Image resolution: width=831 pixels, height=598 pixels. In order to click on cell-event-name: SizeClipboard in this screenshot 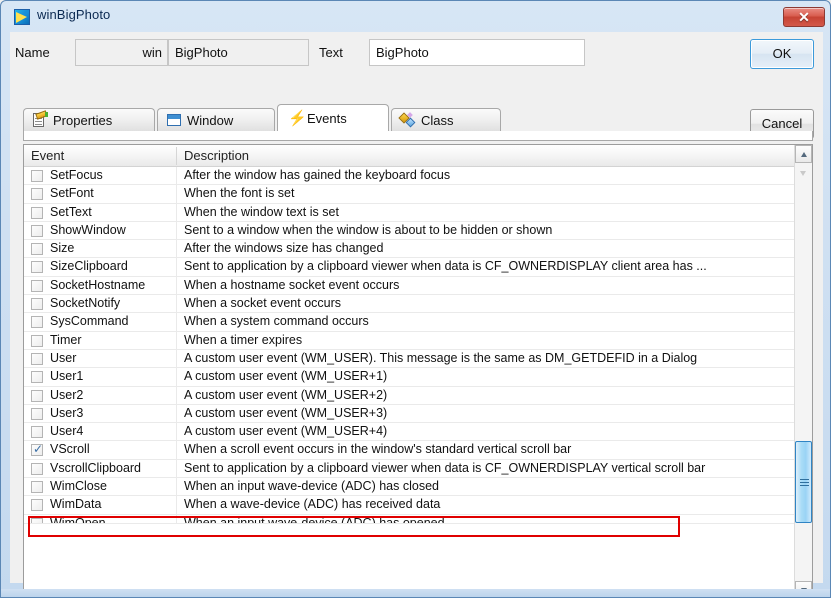, I will do `click(89, 266)`.